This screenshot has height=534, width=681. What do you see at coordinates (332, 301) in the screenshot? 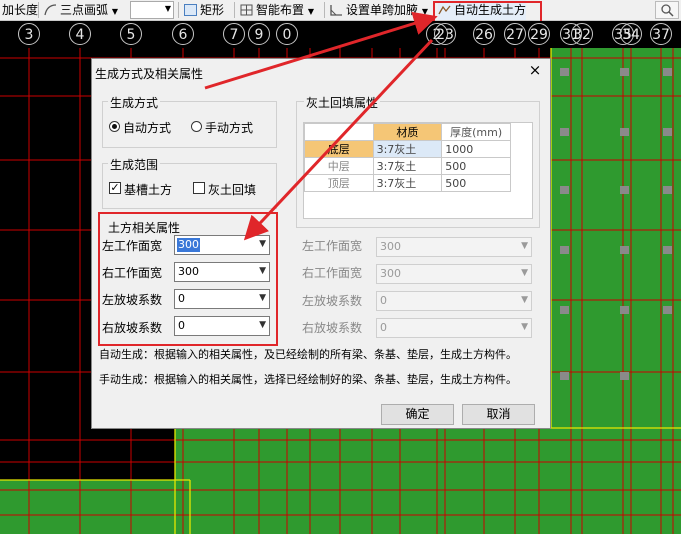
I see `backfill-left-slope-label: 左放坡系数` at bounding box center [332, 301].